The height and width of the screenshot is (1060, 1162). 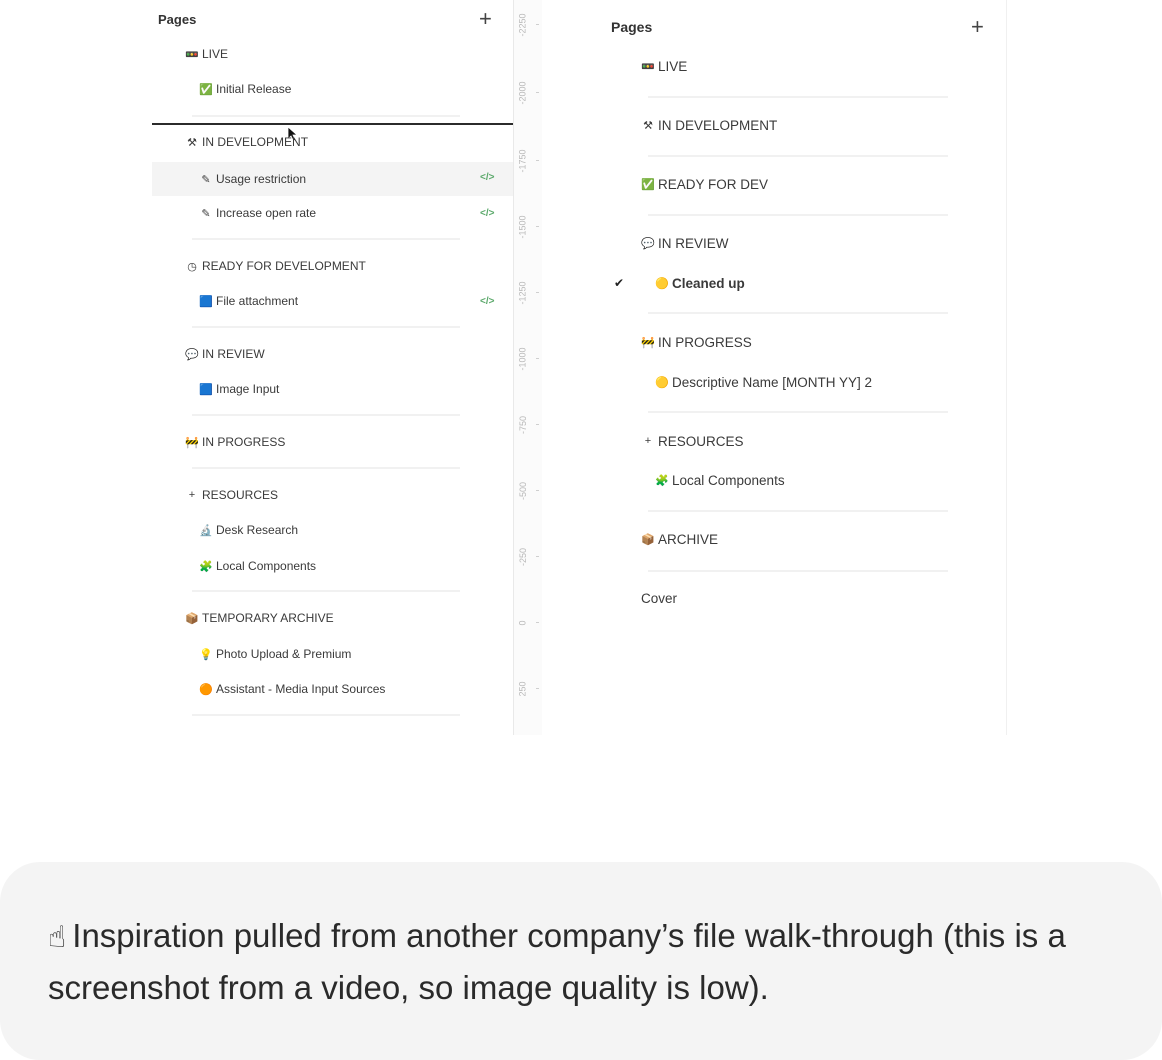 I want to click on ruler-tick: -750, so click(x=527, y=425).